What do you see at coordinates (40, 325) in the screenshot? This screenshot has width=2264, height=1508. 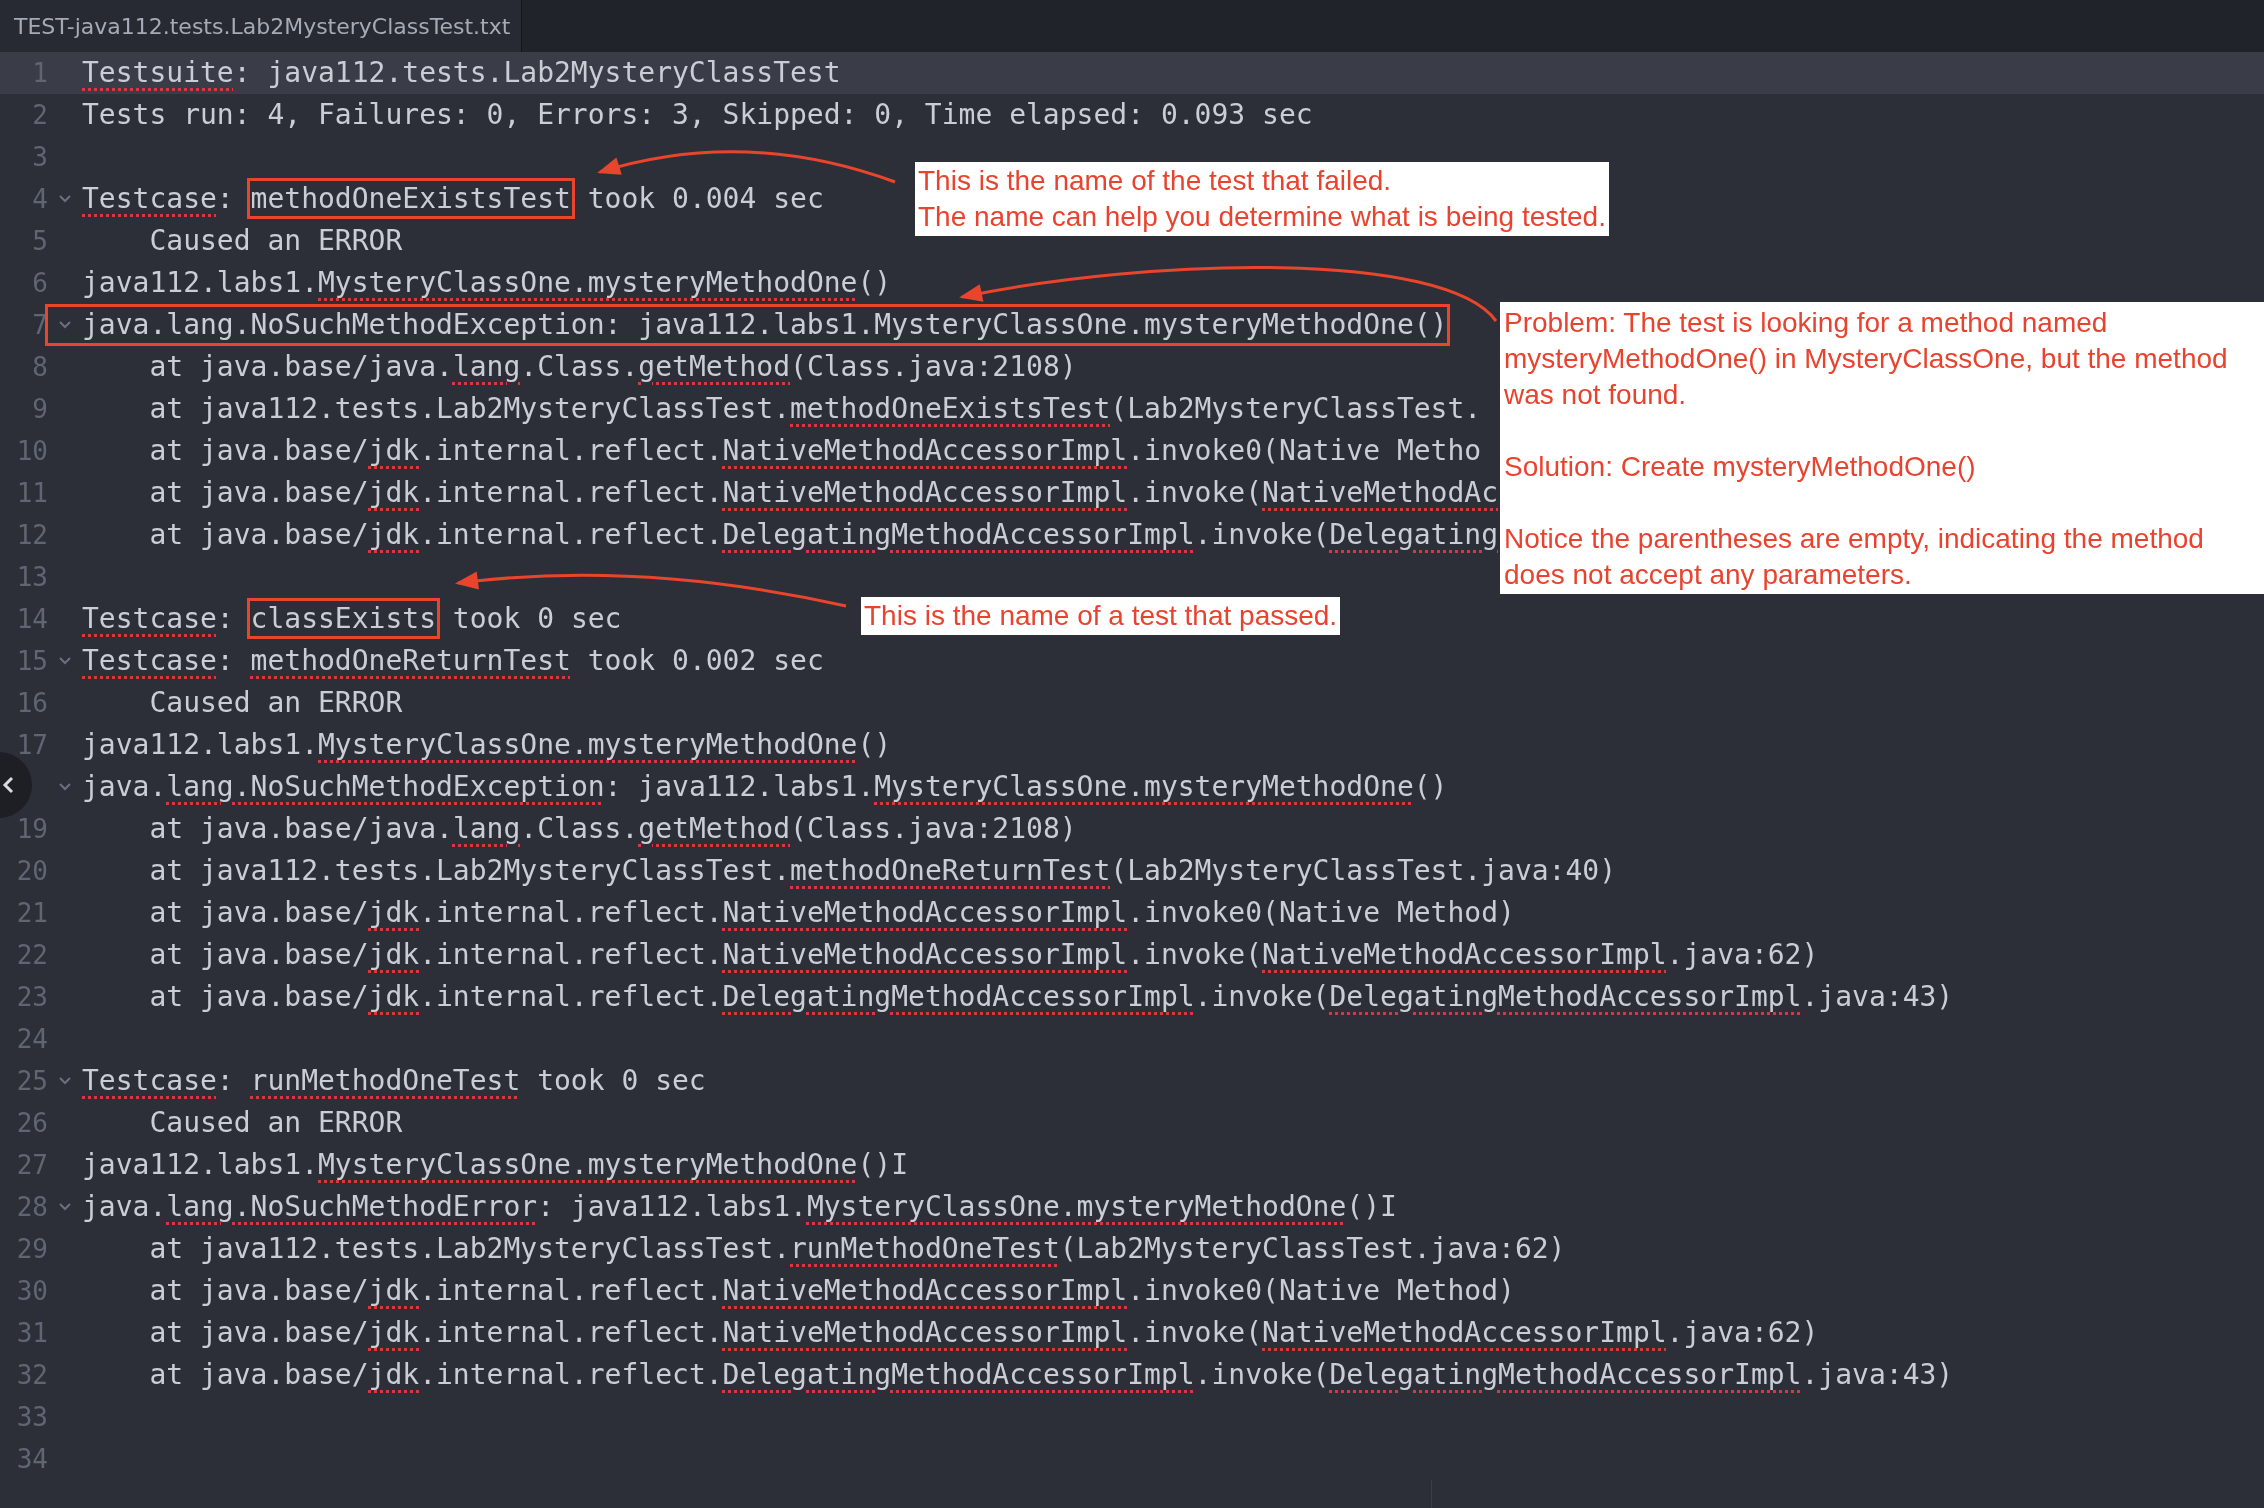 I see `line-number: 7` at bounding box center [40, 325].